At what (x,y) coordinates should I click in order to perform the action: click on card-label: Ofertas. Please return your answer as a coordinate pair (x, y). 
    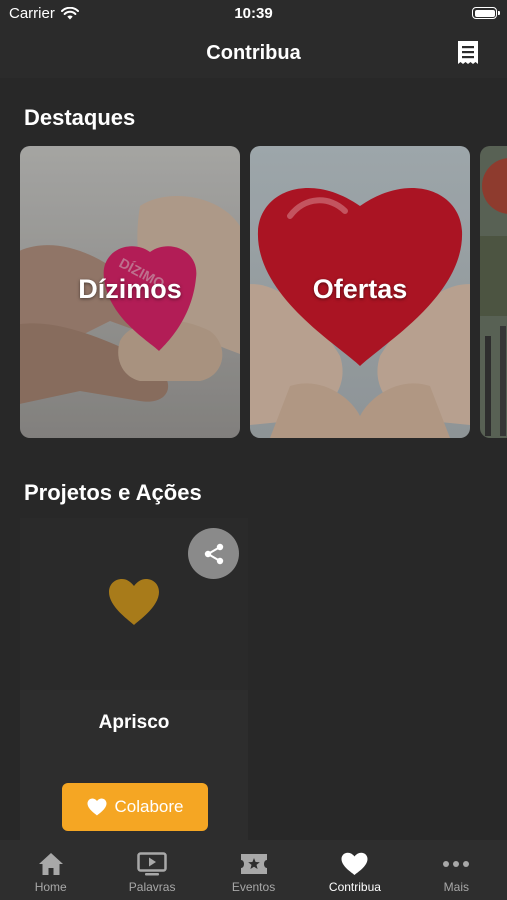
    Looking at the image, I should click on (360, 289).